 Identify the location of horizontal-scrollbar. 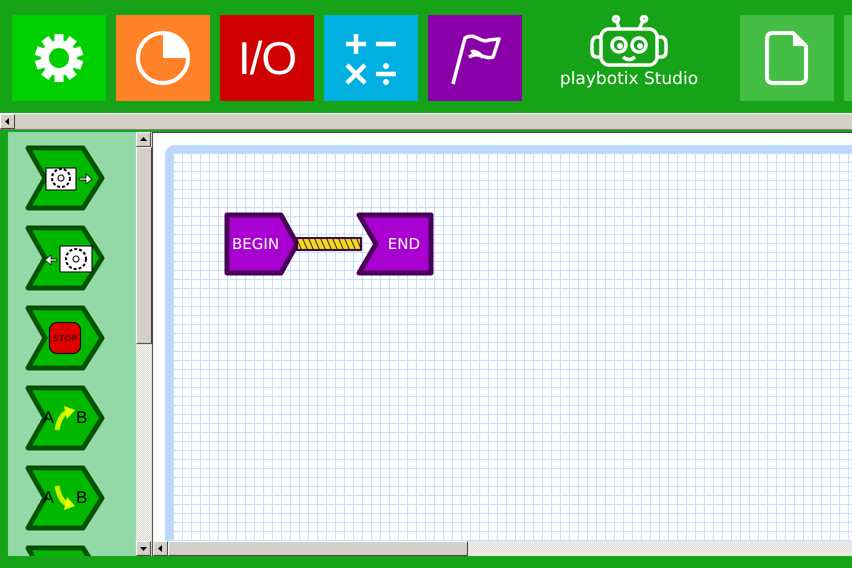
(426, 121).